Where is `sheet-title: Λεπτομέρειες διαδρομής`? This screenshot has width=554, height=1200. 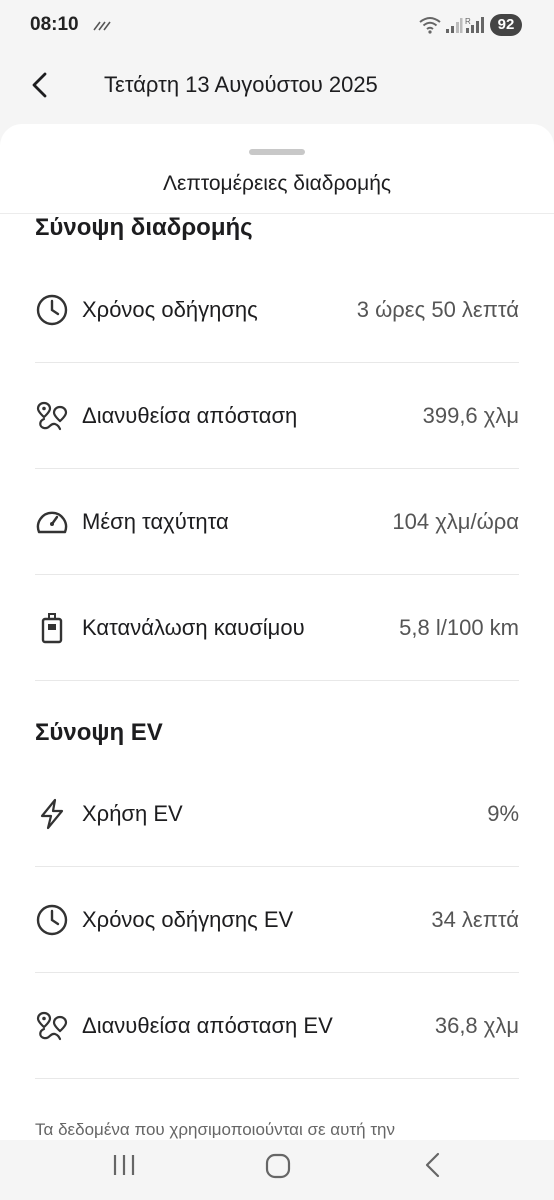
sheet-title: Λεπτομέρειες διαδρομής is located at coordinates (277, 183).